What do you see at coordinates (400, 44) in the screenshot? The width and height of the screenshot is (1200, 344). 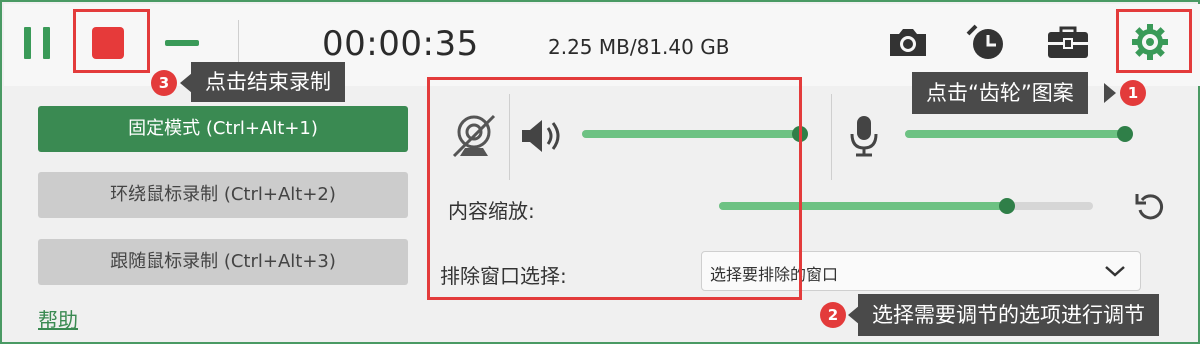 I see `recording-timer: 00:00:35` at bounding box center [400, 44].